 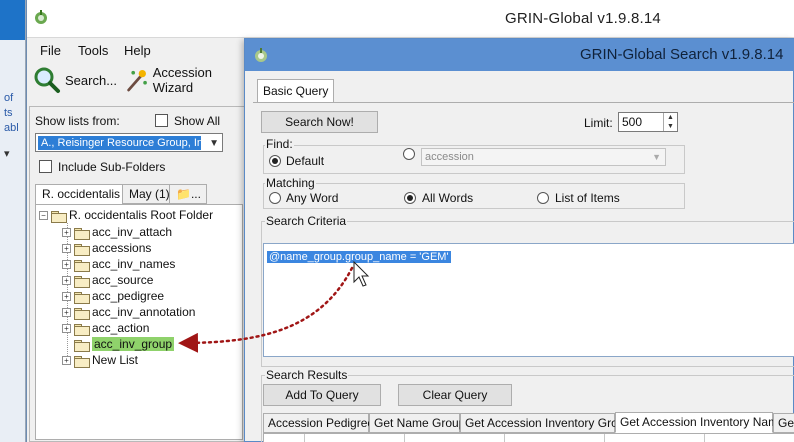 I want to click on match-all-words-radio, so click(x=410, y=198).